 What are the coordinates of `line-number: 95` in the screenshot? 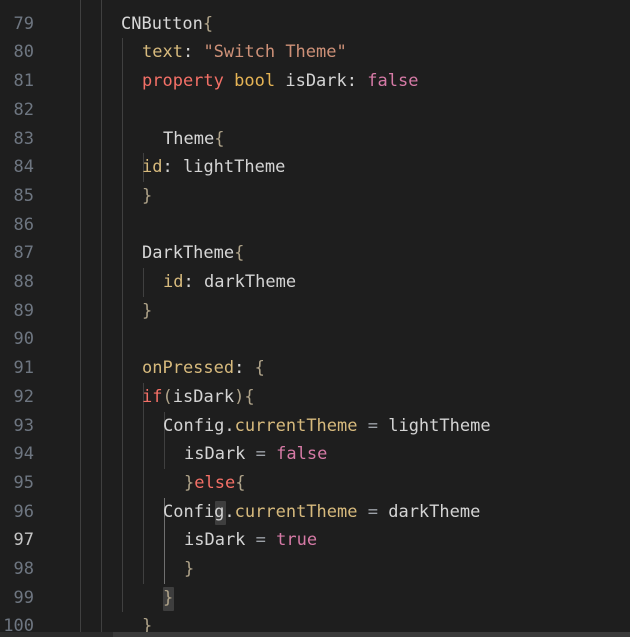 It's located at (23, 482).